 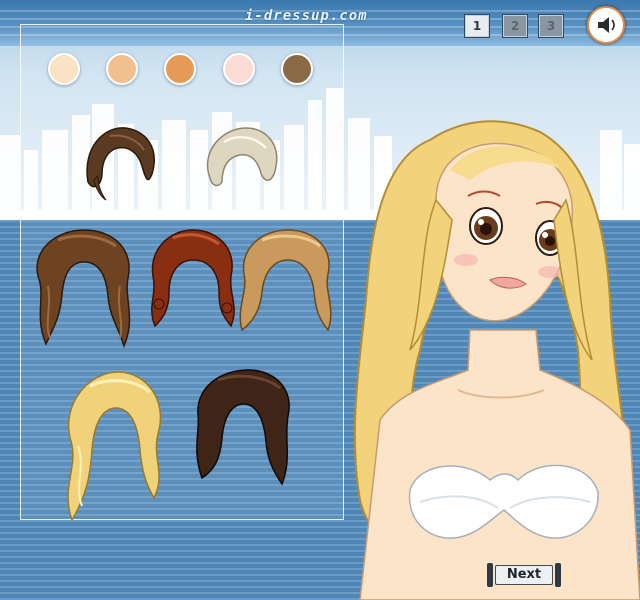 I want to click on hairstyle-dark-brown-bob, so click(x=243, y=431).